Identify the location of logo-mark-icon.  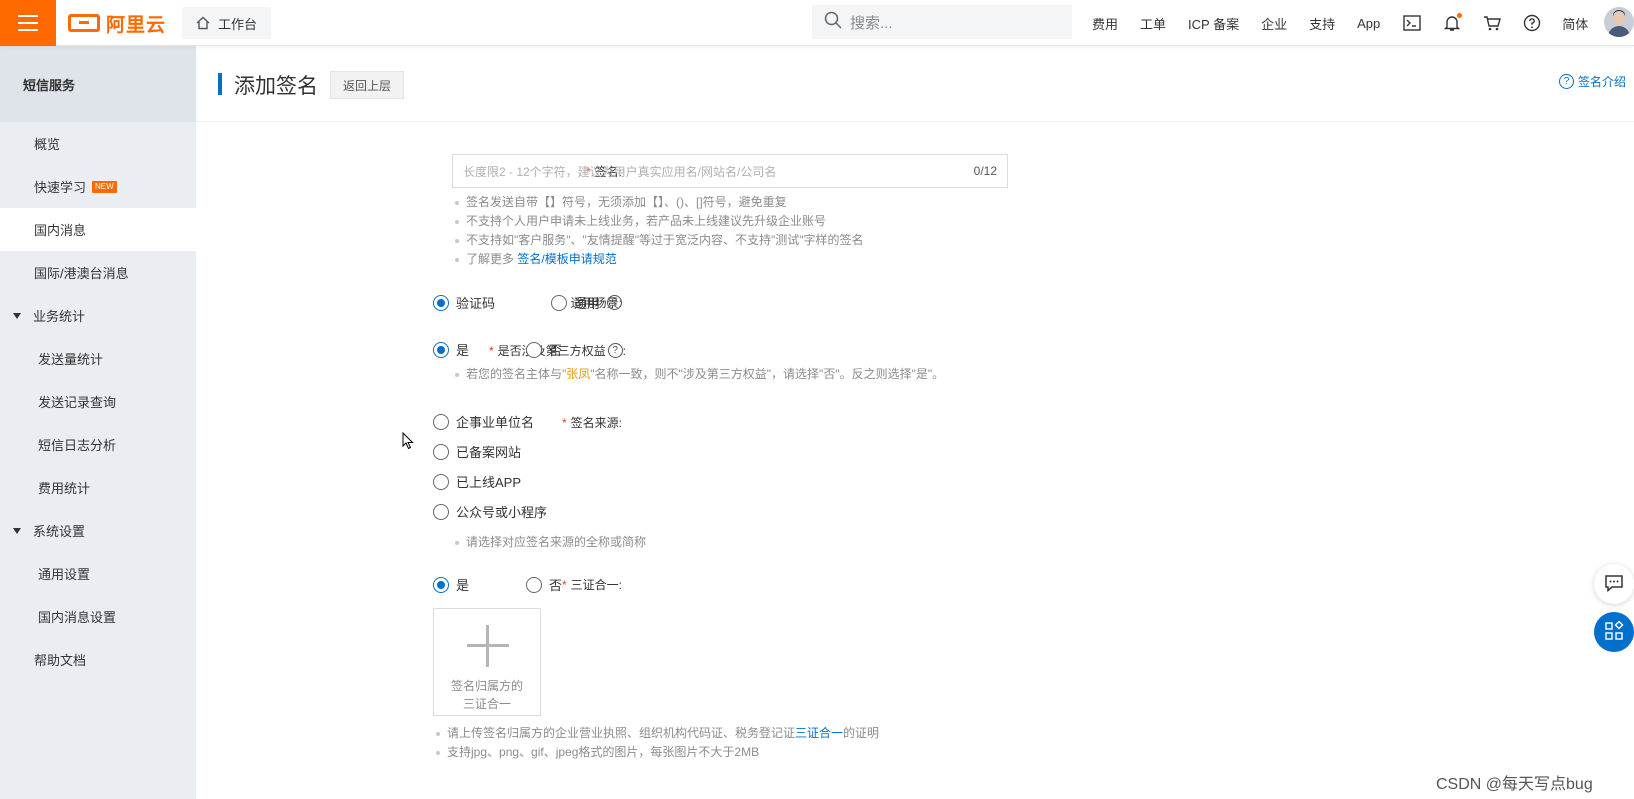
(84, 23).